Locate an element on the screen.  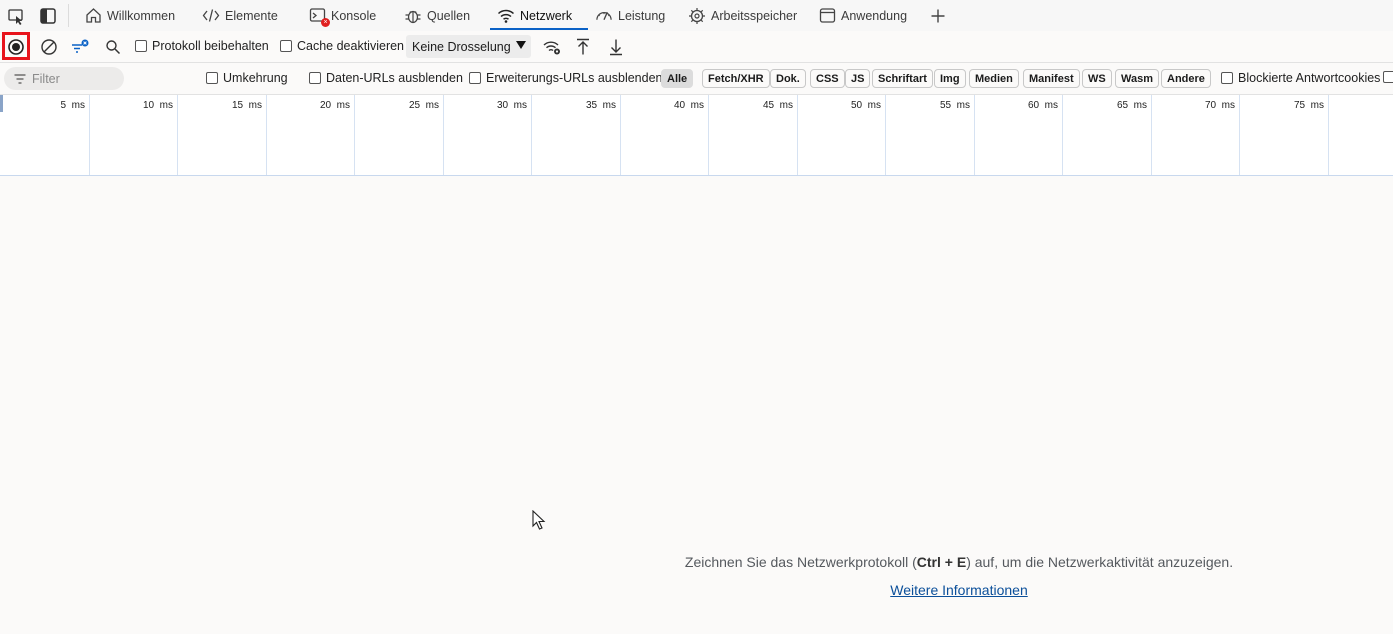
tab-konsole: × Konsole is located at coordinates (342, 15).